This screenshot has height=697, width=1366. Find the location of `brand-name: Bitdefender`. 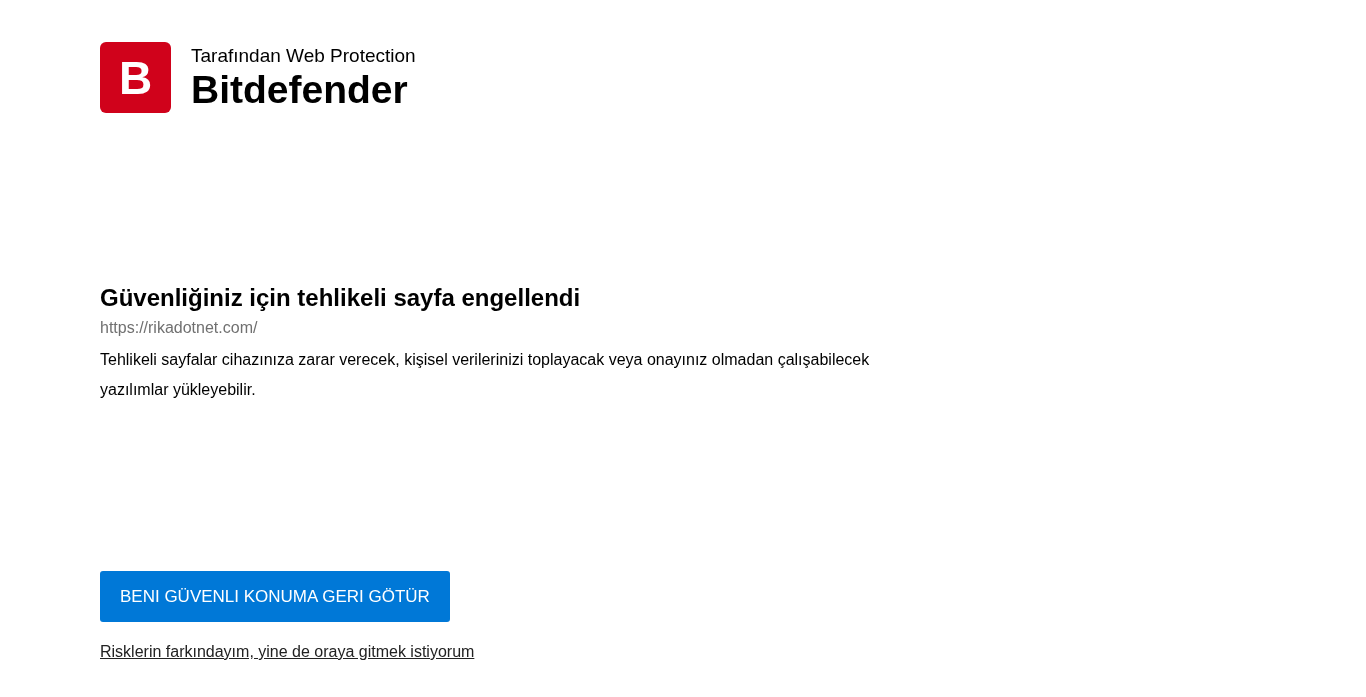

brand-name: Bitdefender is located at coordinates (300, 89).